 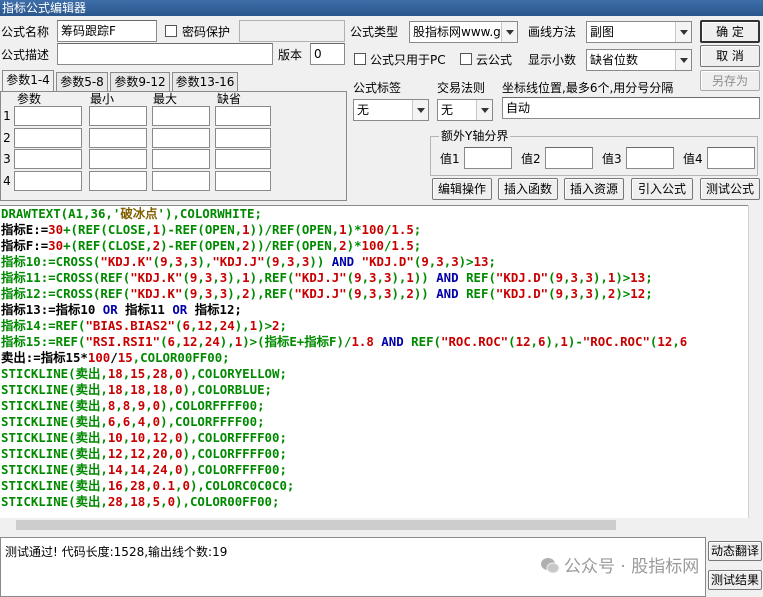 What do you see at coordinates (463, 32) in the screenshot?
I see `formula-type-select: 股指标网www.g` at bounding box center [463, 32].